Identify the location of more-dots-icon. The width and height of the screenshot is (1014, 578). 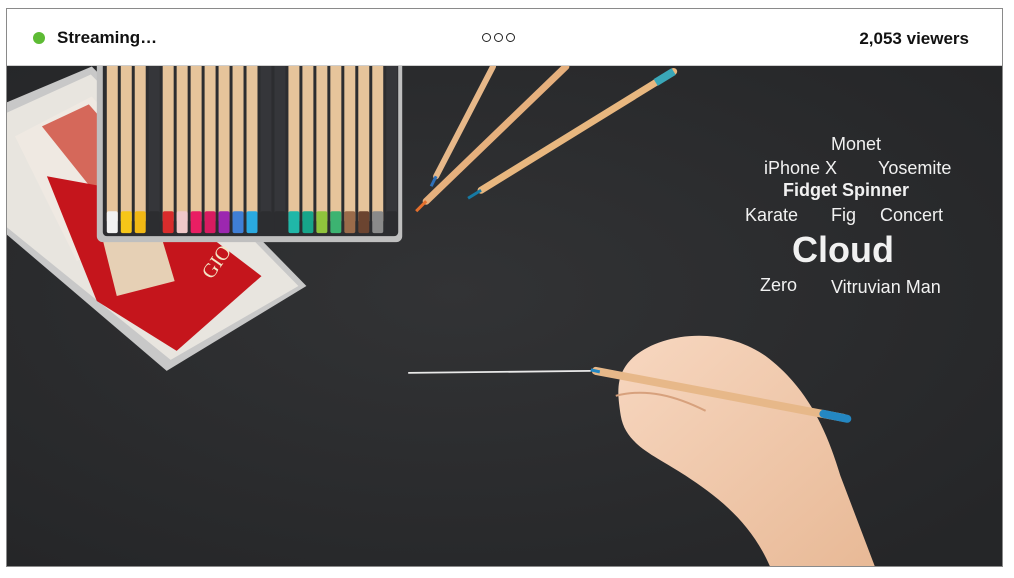
(498, 37).